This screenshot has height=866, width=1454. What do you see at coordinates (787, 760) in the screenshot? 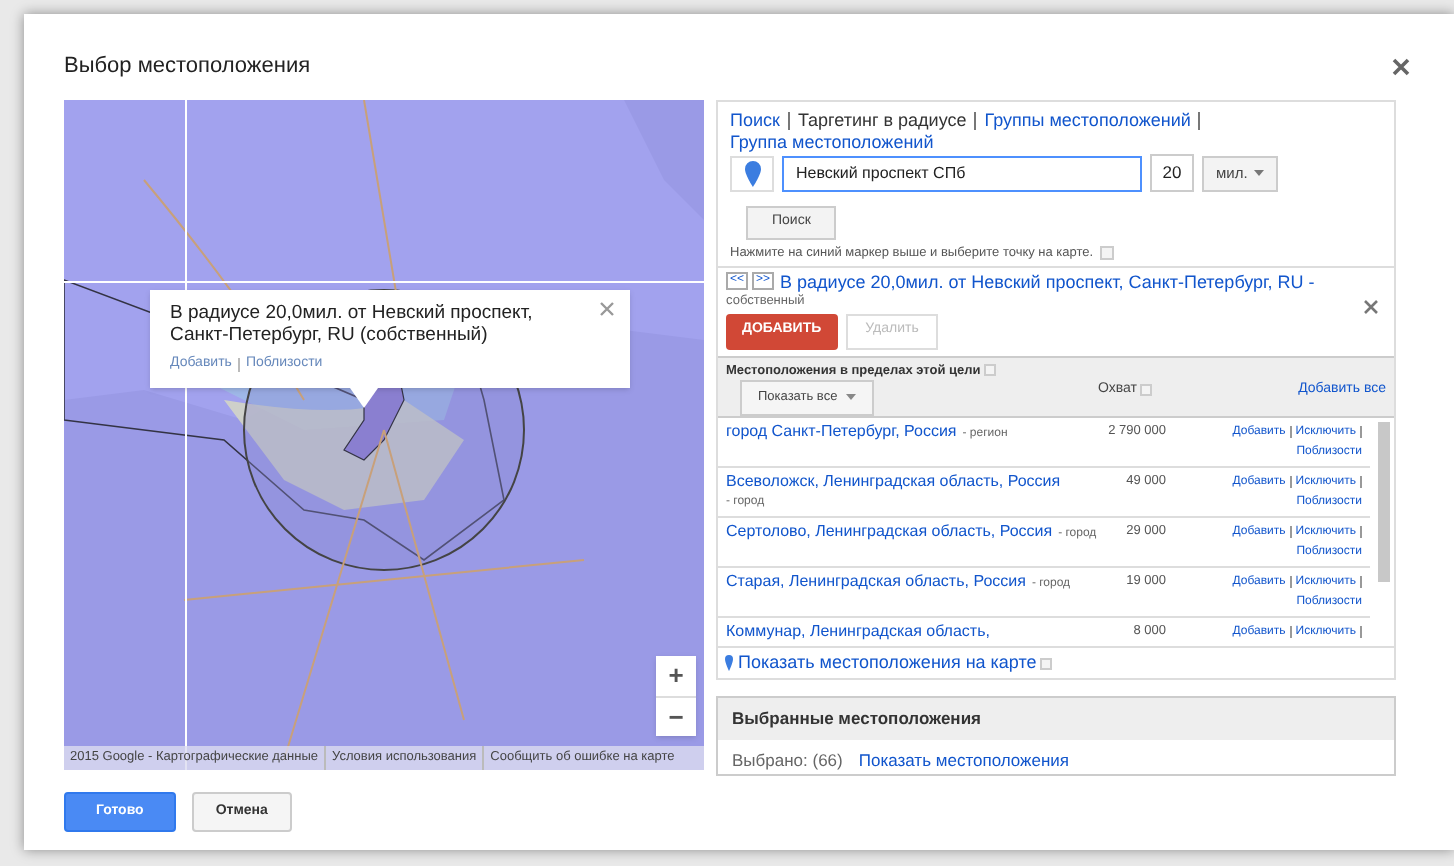
I see `selected-count: Выбрано: (66)` at bounding box center [787, 760].